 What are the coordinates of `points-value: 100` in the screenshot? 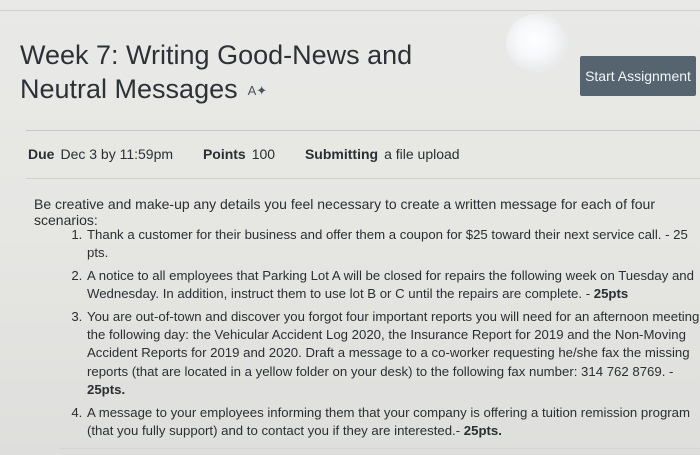 It's located at (263, 154).